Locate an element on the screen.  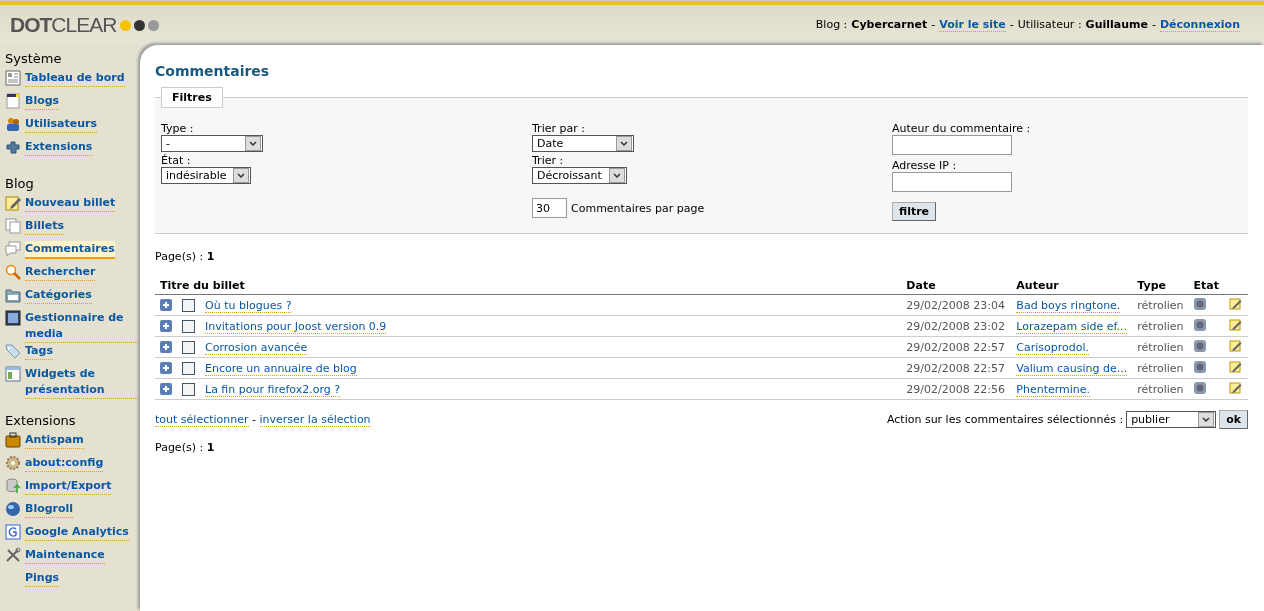
sort-by-select: Date is located at coordinates (583, 143).